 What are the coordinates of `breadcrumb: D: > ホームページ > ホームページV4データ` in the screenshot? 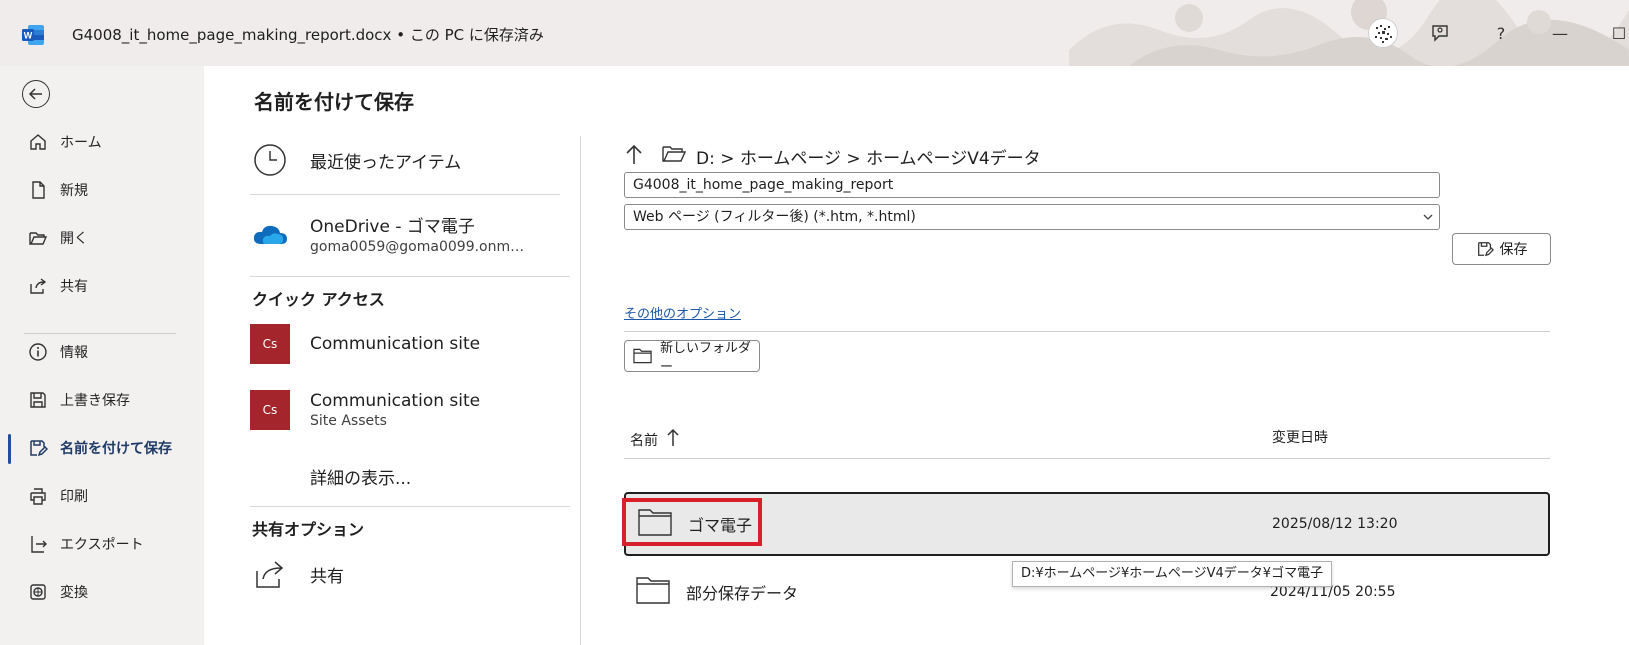 It's located at (832, 156).